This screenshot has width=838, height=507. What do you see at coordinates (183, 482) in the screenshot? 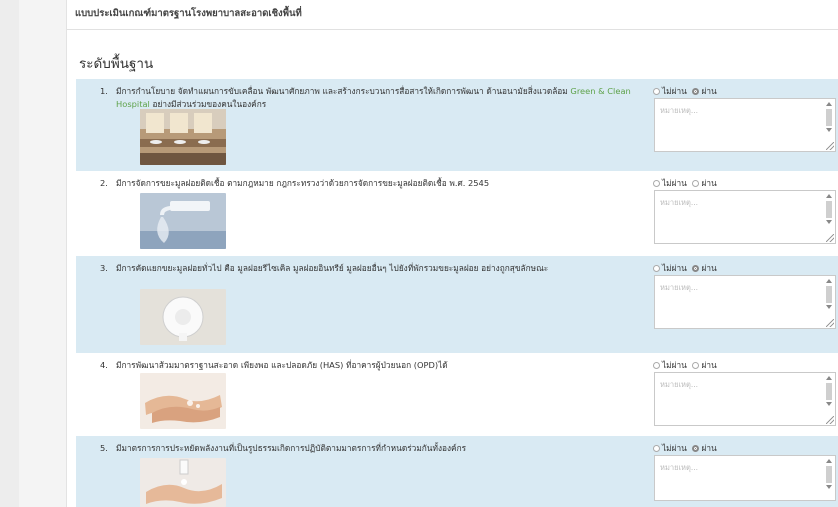
I see `soap-dispenser-photo-icon` at bounding box center [183, 482].